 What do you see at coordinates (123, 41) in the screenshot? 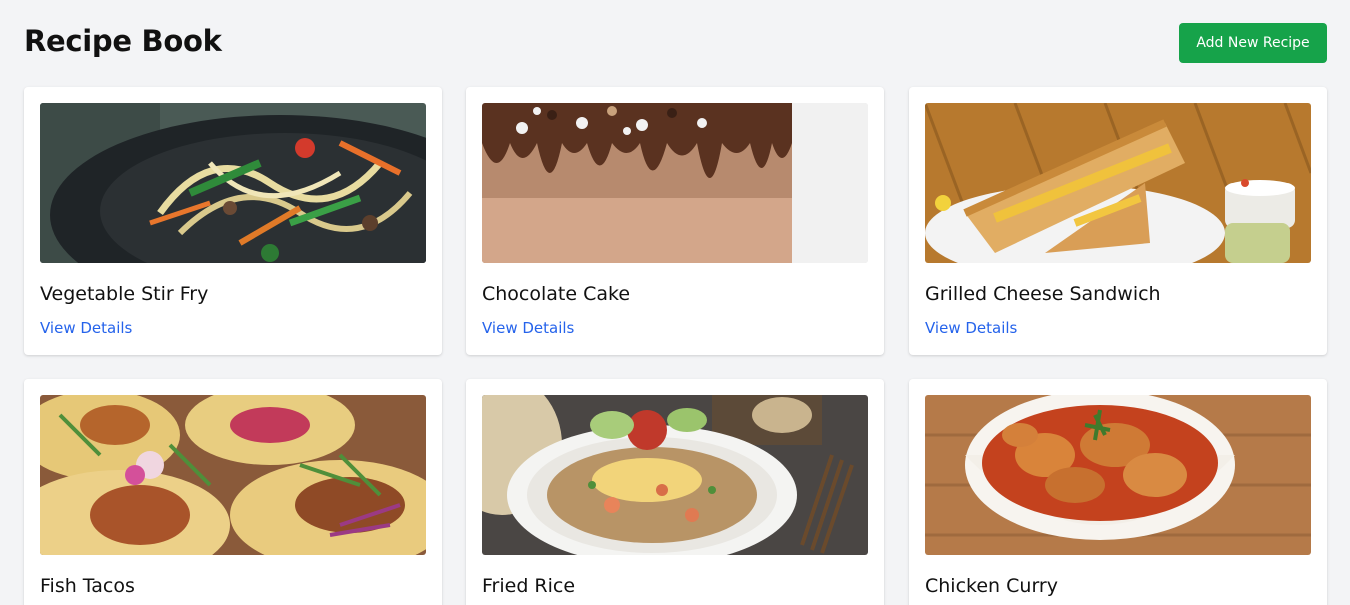
I see `page-title: Recipe Book` at bounding box center [123, 41].